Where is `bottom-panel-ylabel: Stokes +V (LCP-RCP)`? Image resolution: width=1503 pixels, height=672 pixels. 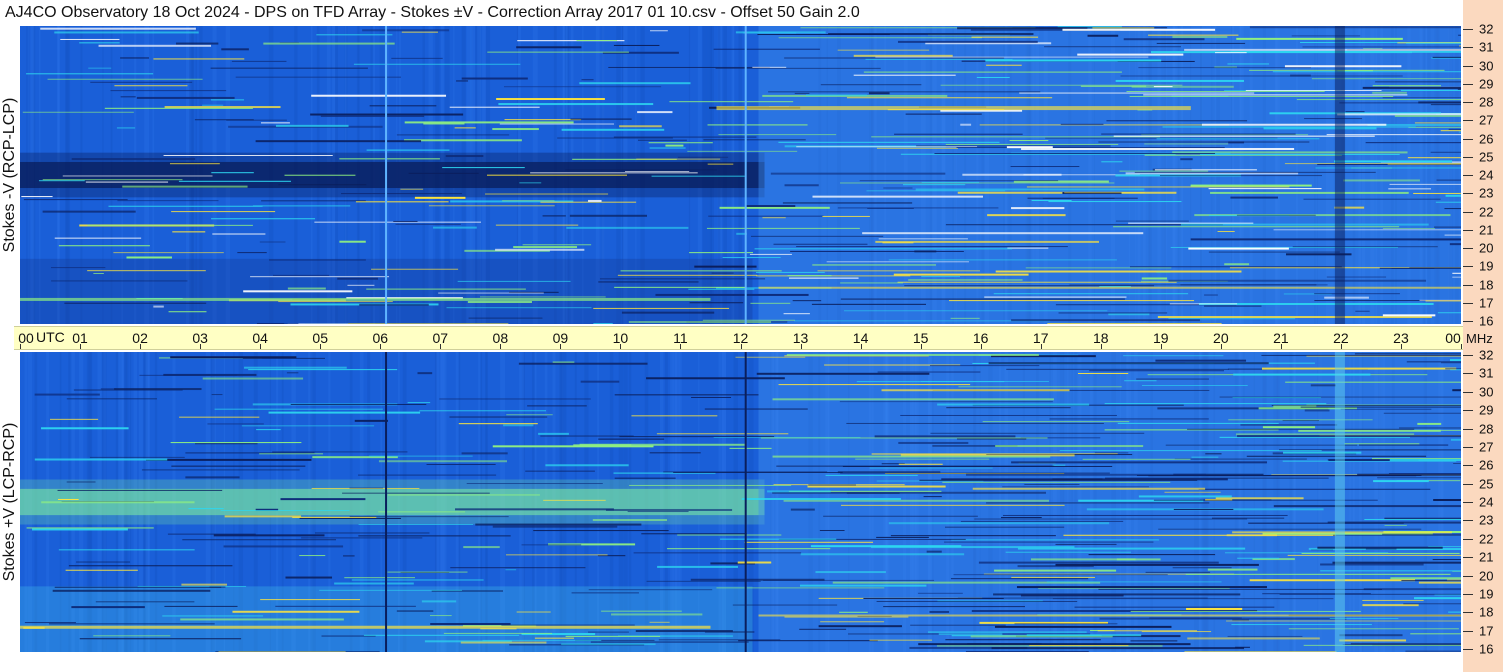 bottom-panel-ylabel: Stokes +V (LCP-RCP) is located at coordinates (10, 502).